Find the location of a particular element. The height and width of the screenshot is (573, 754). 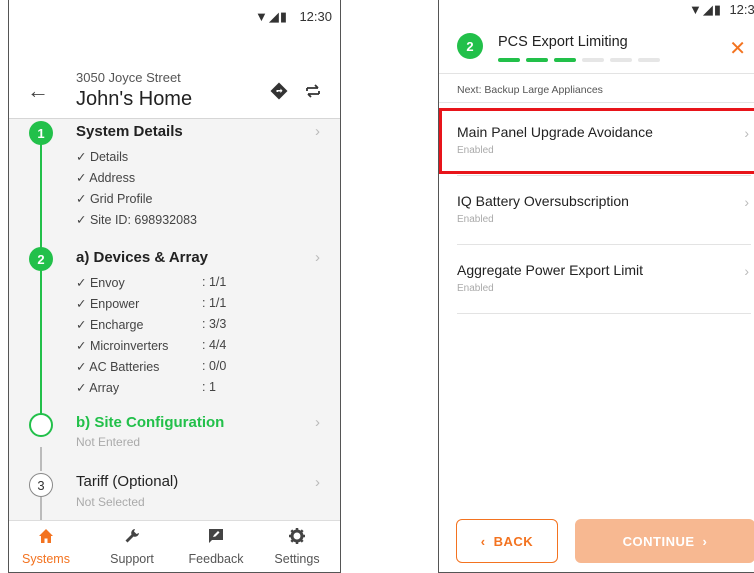

page-title: PCS Export Limiting is located at coordinates (563, 42).